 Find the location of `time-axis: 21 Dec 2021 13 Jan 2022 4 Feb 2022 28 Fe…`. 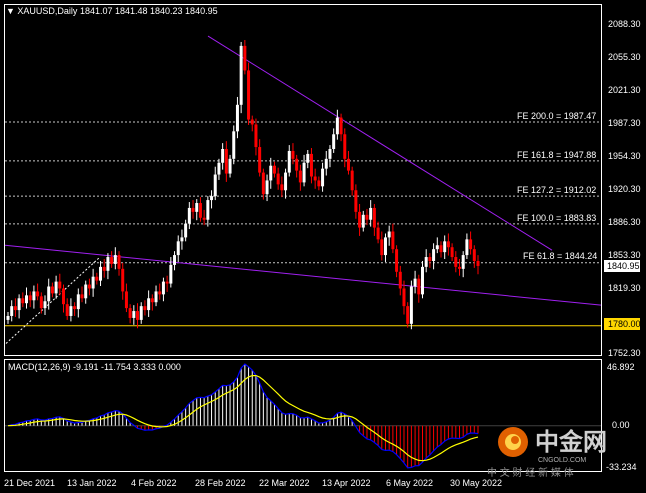

time-axis: 21 Dec 2021 13 Jan 2022 4 Feb 2022 28 Fe… is located at coordinates (253, 483).